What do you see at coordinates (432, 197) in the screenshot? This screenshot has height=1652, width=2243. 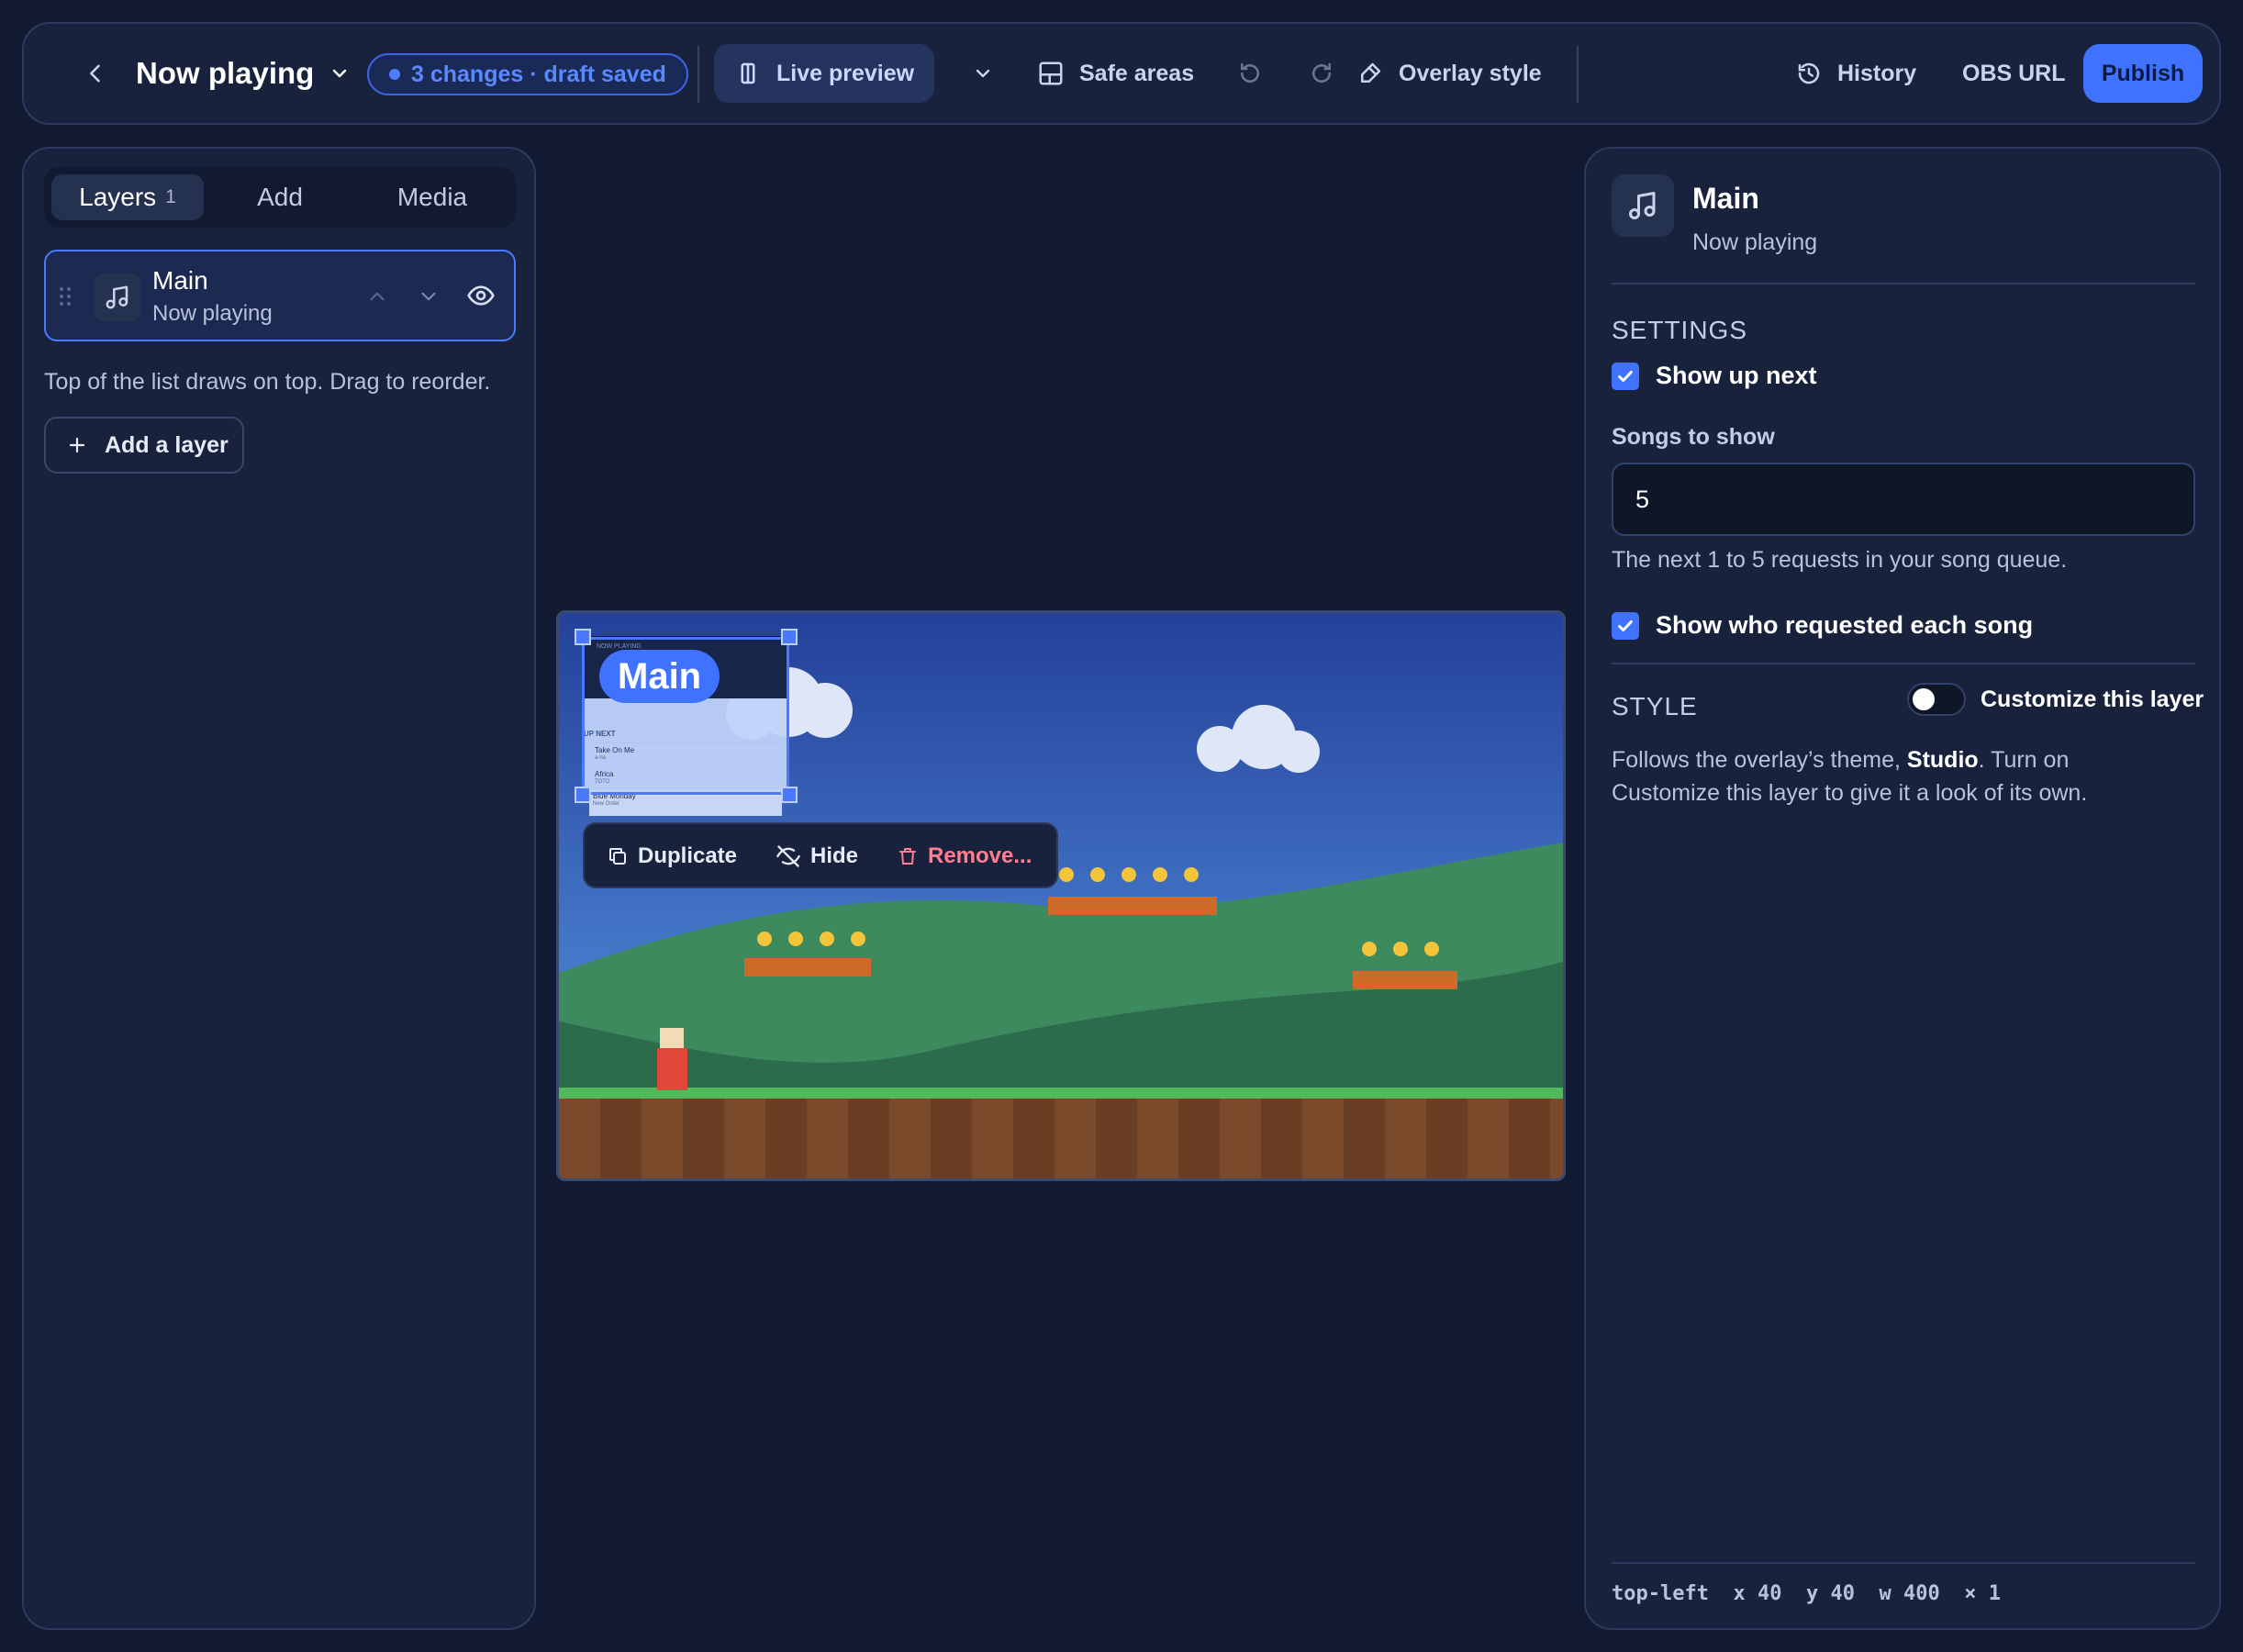 I see `tab-media: Media` at bounding box center [432, 197].